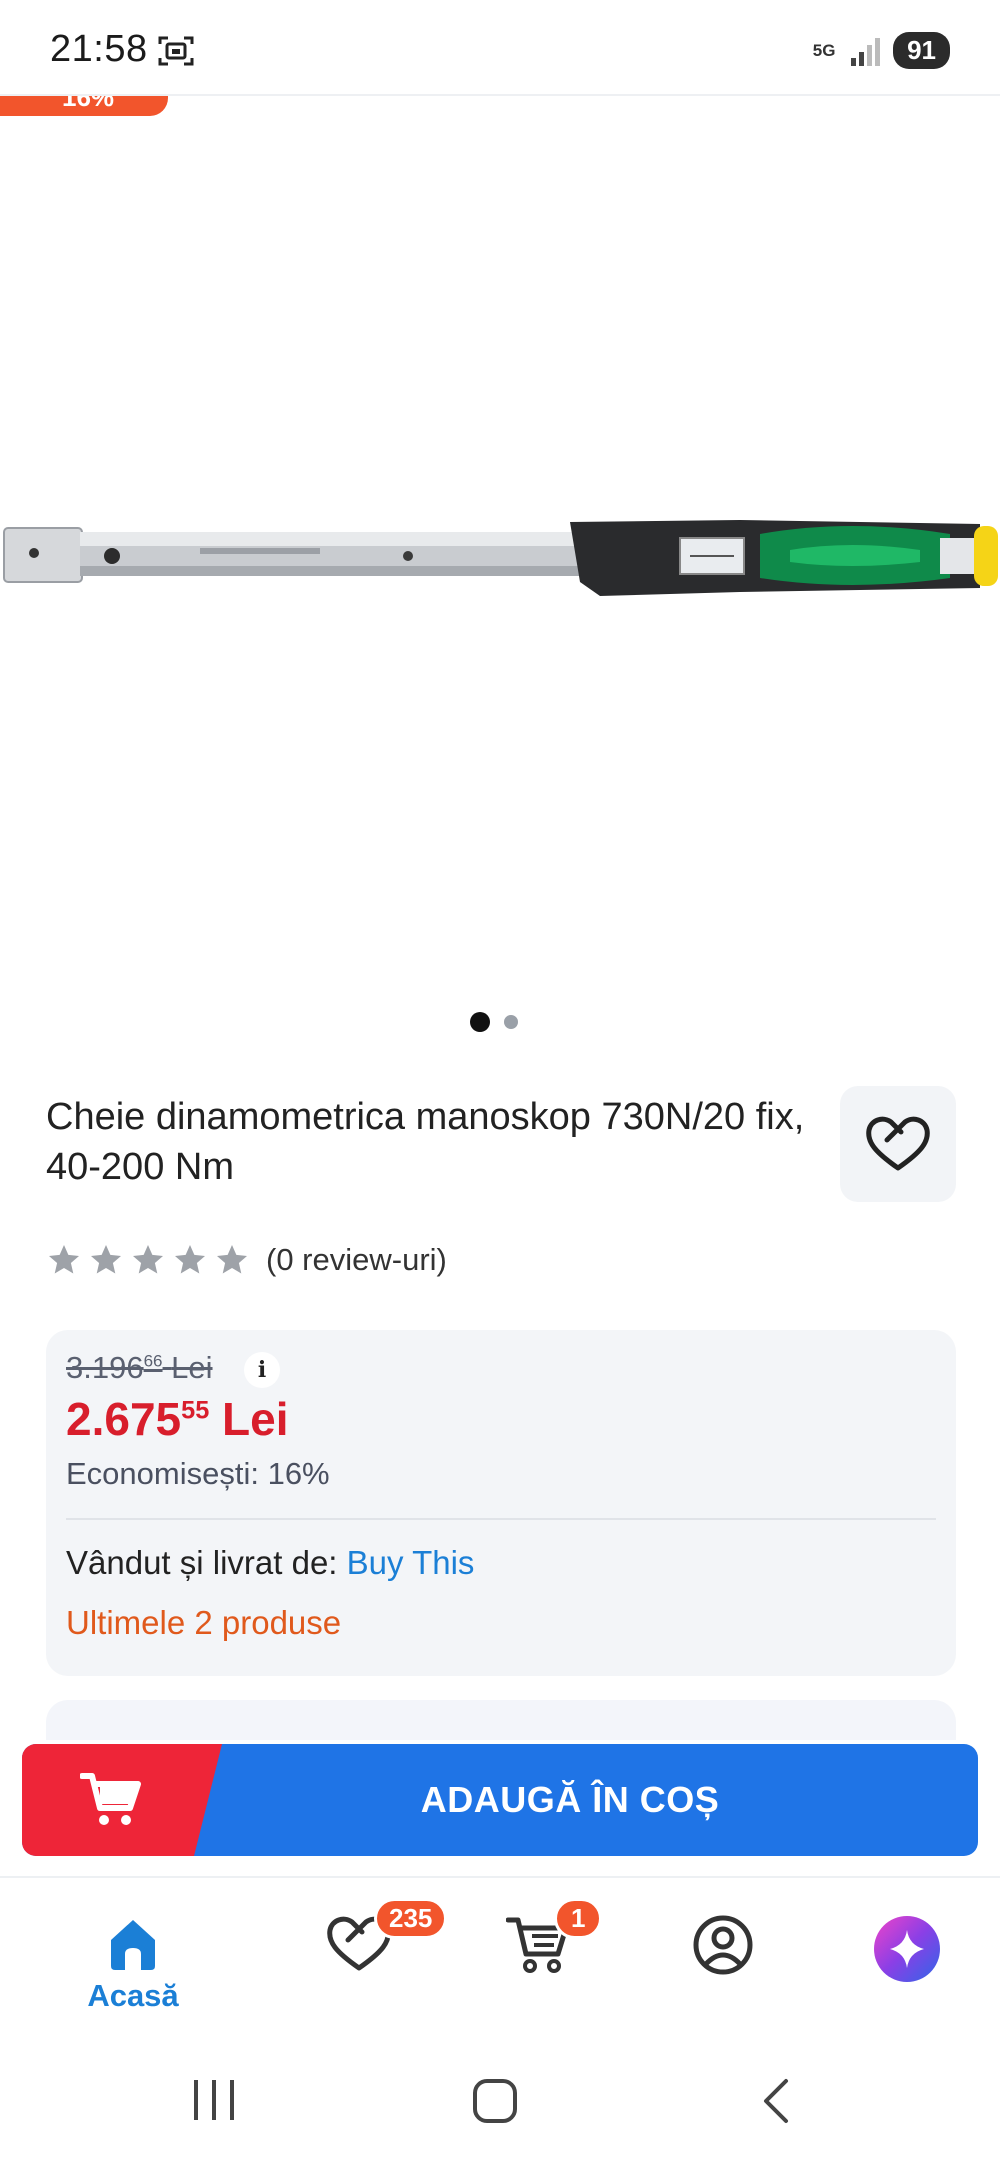 The width and height of the screenshot is (1000, 2167). What do you see at coordinates (411, 1562) in the screenshot?
I see `seller-link: Buy This` at bounding box center [411, 1562].